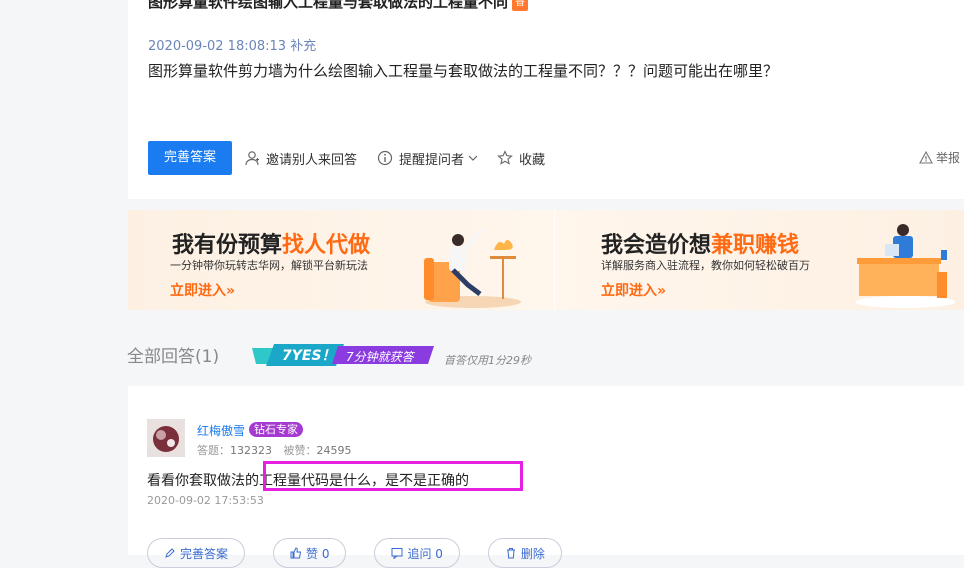 The height and width of the screenshot is (568, 964). Describe the element at coordinates (393, 476) in the screenshot. I see `highlight-box` at that location.